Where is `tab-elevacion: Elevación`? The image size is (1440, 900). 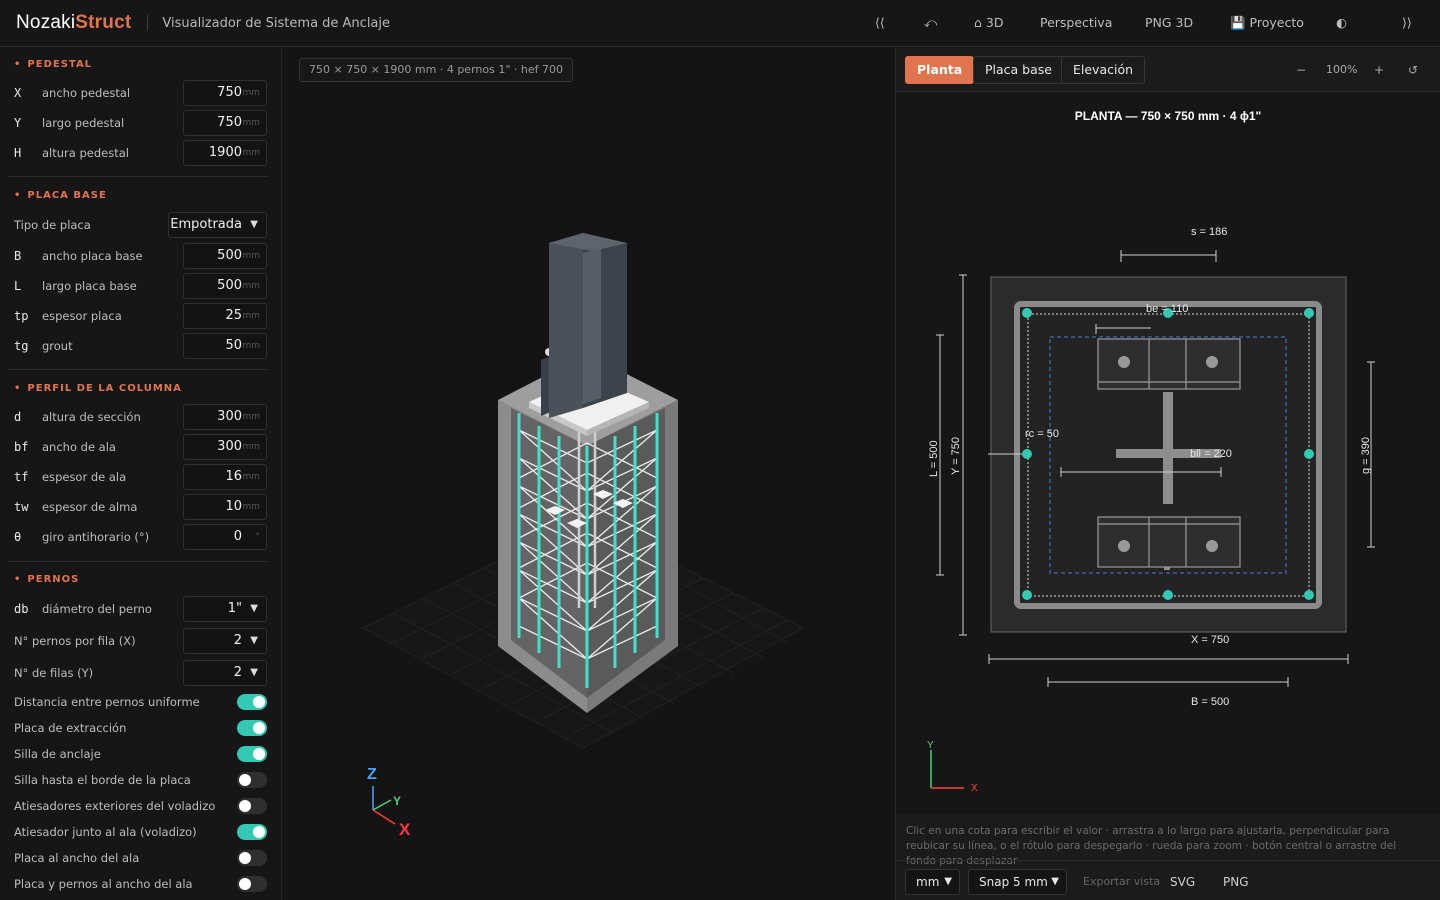
tab-elevacion: Elevación is located at coordinates (1103, 70).